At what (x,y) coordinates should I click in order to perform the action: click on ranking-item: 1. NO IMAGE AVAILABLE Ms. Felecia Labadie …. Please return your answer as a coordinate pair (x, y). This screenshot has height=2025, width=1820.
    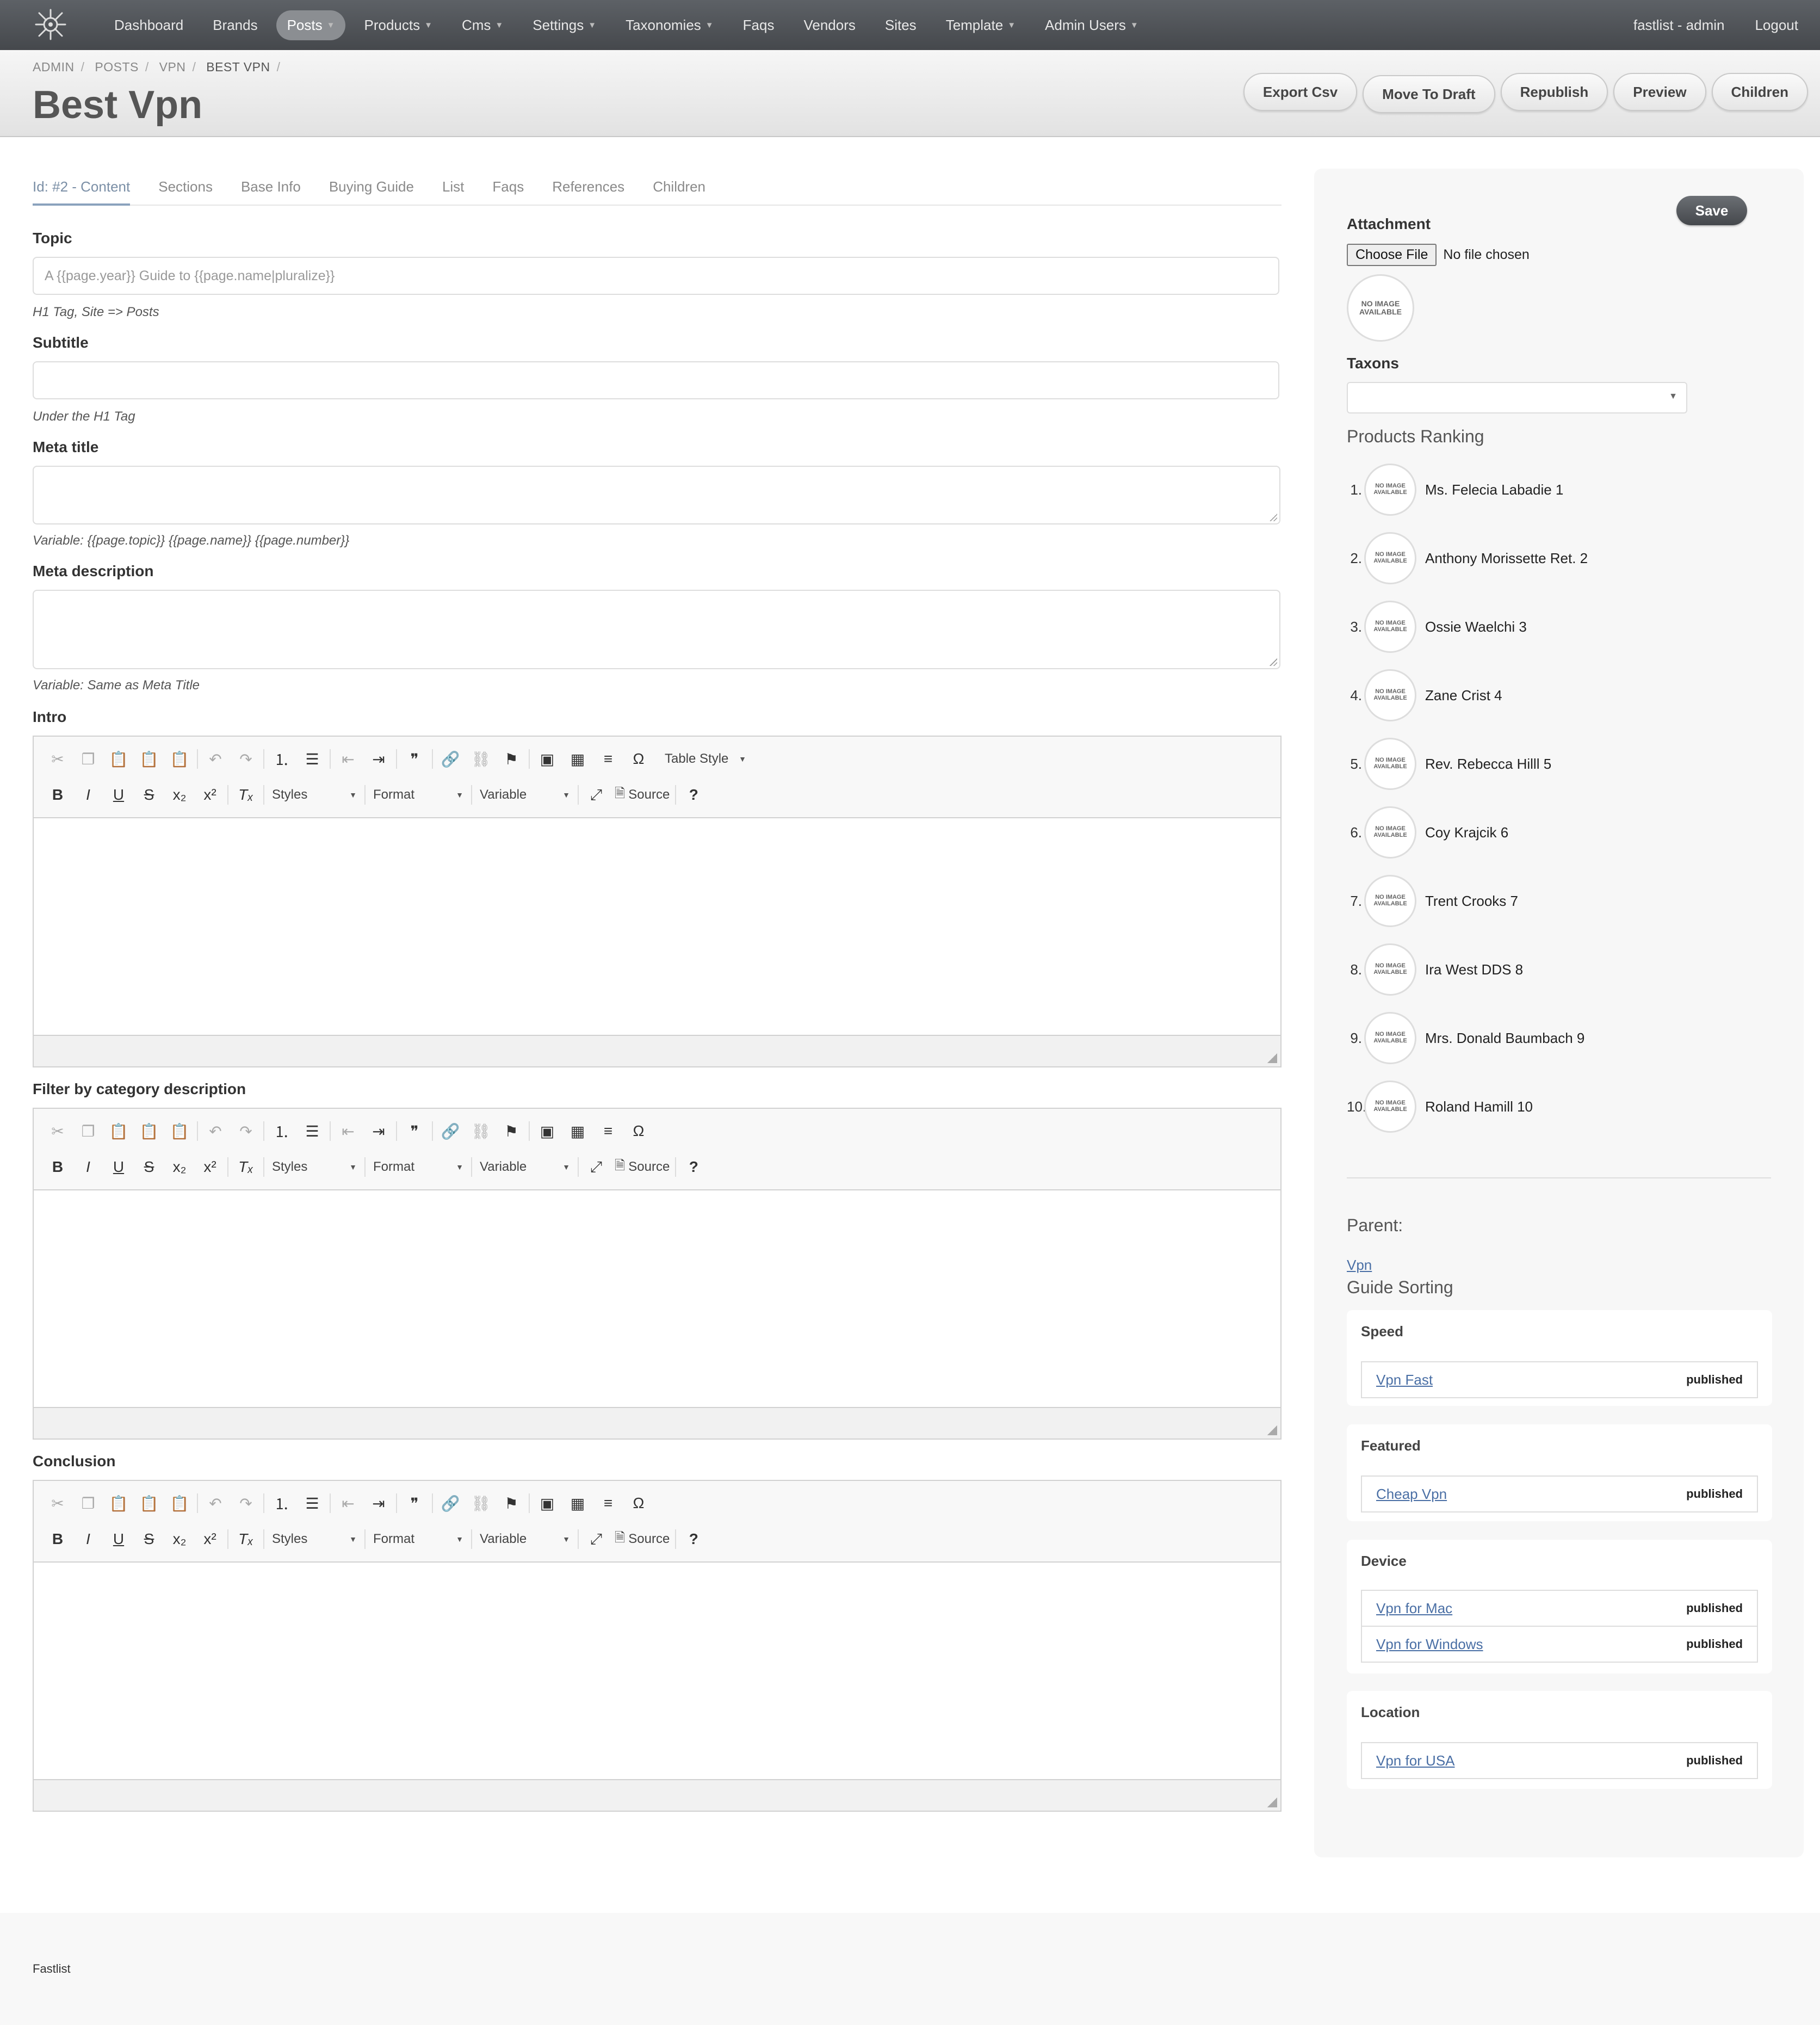
    Looking at the image, I should click on (1455, 489).